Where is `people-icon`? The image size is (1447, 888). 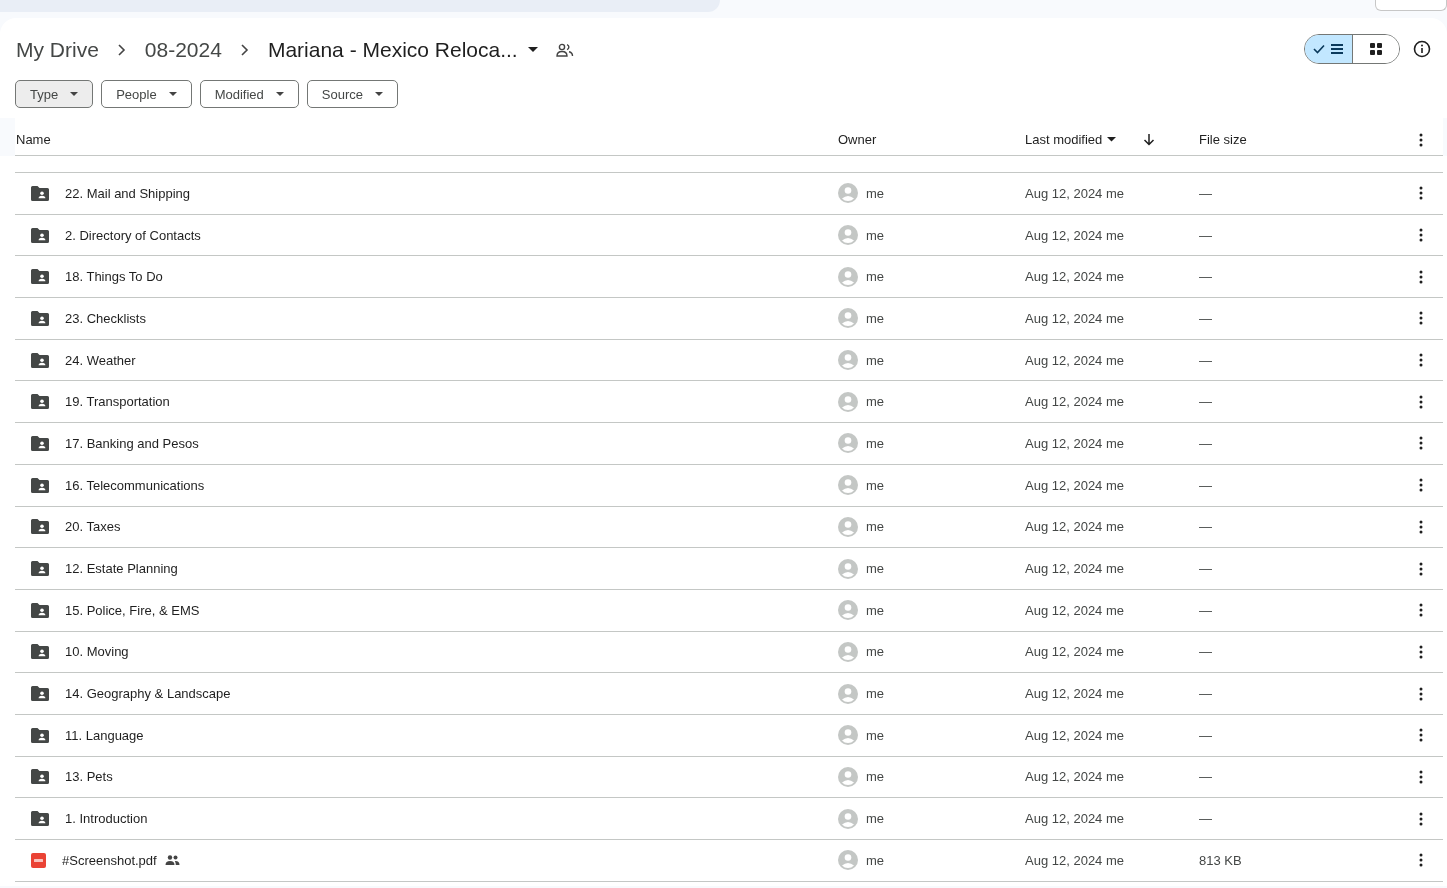 people-icon is located at coordinates (564, 50).